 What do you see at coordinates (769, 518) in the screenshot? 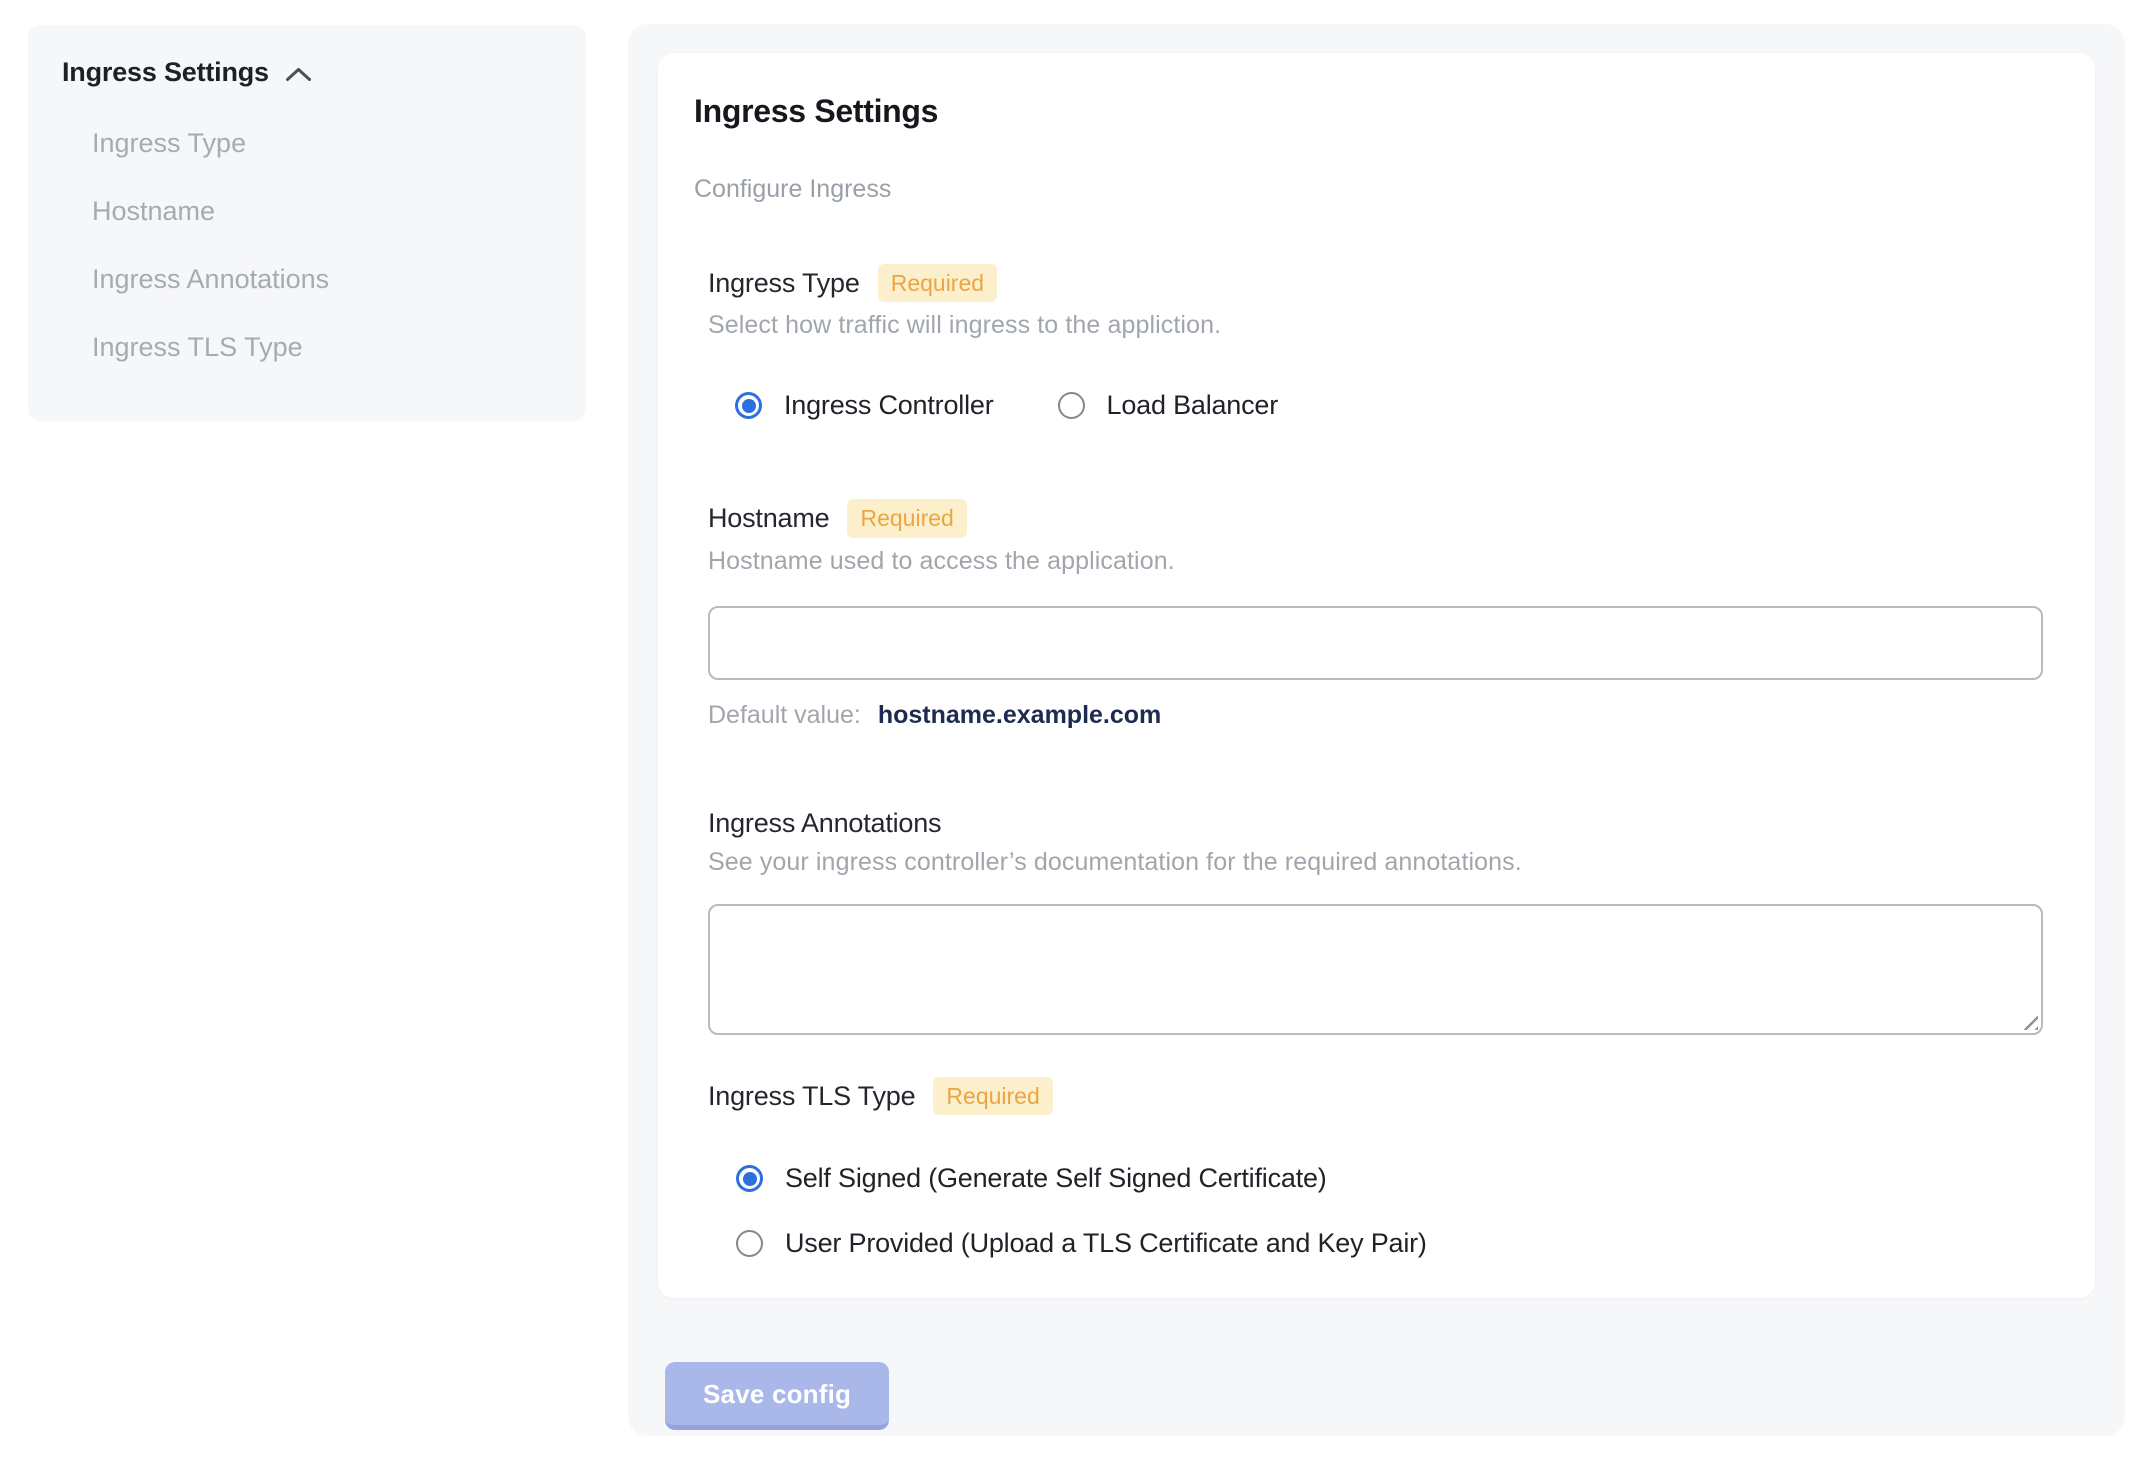
I see `hostname-label: Hostname` at bounding box center [769, 518].